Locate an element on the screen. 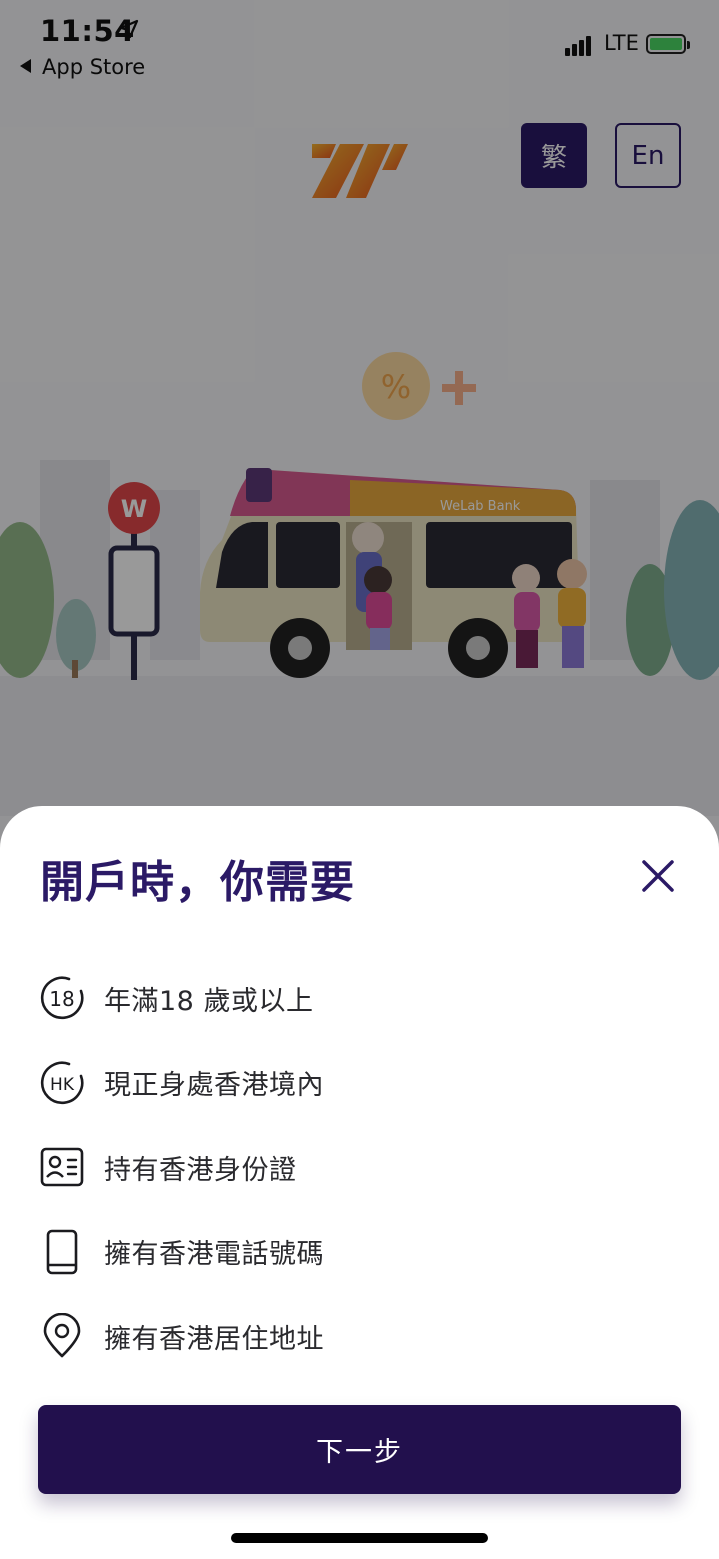  hk-icon-text: HK is located at coordinates (62, 1085).